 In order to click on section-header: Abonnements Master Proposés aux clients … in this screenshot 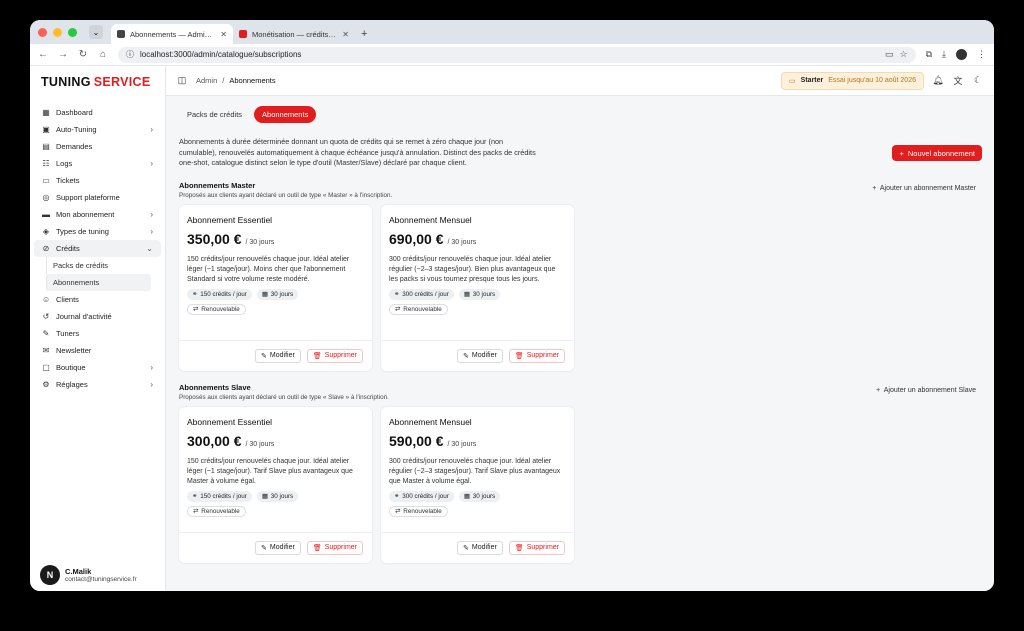, I will do `click(580, 190)`.